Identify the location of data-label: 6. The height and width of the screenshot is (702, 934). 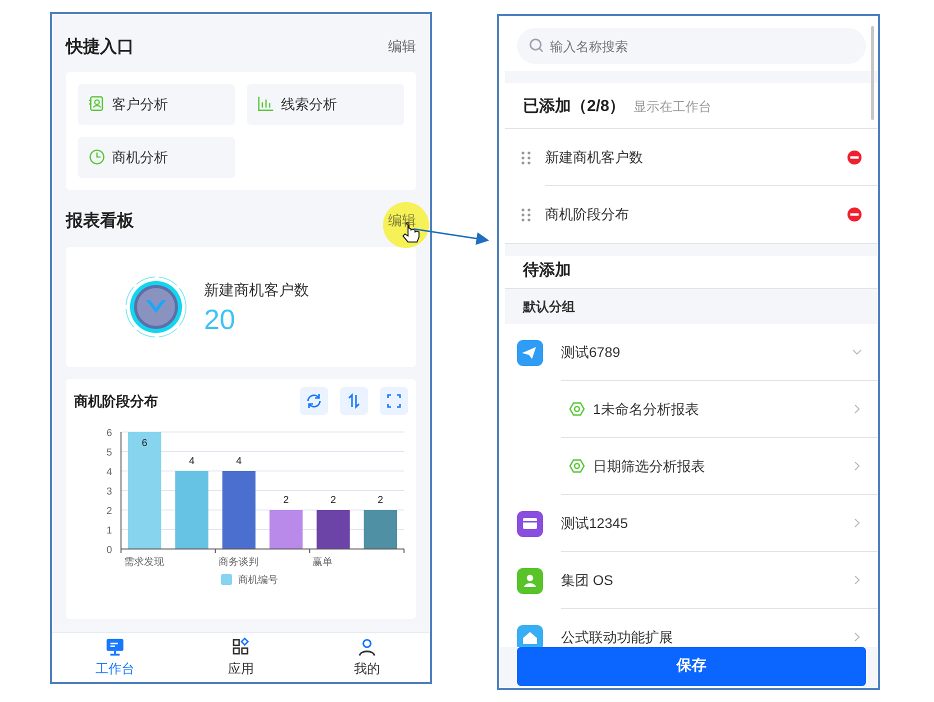
(145, 443).